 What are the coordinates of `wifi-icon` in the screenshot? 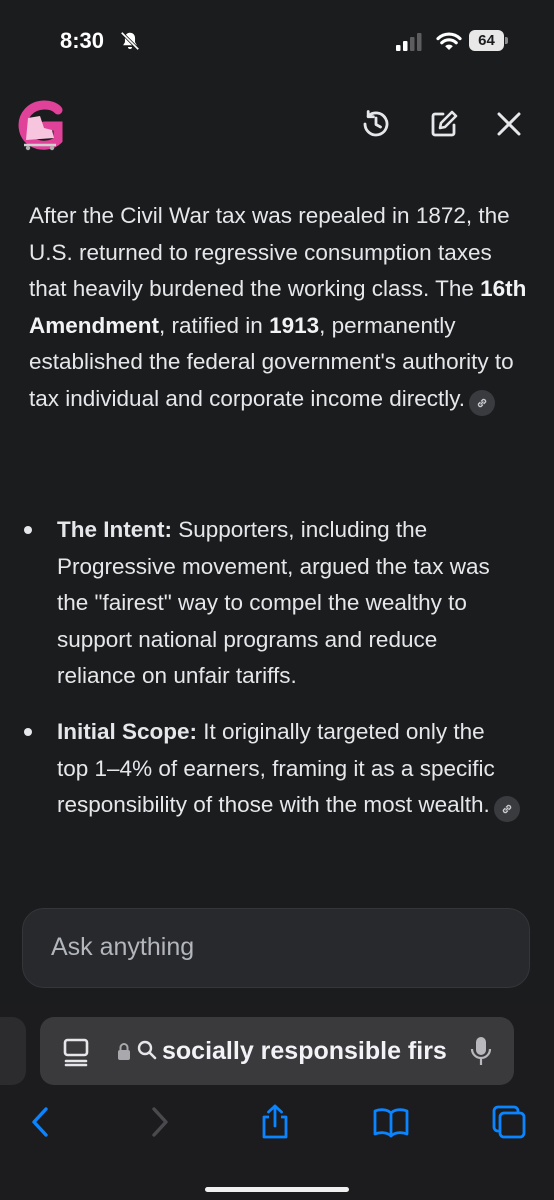 It's located at (449, 41).